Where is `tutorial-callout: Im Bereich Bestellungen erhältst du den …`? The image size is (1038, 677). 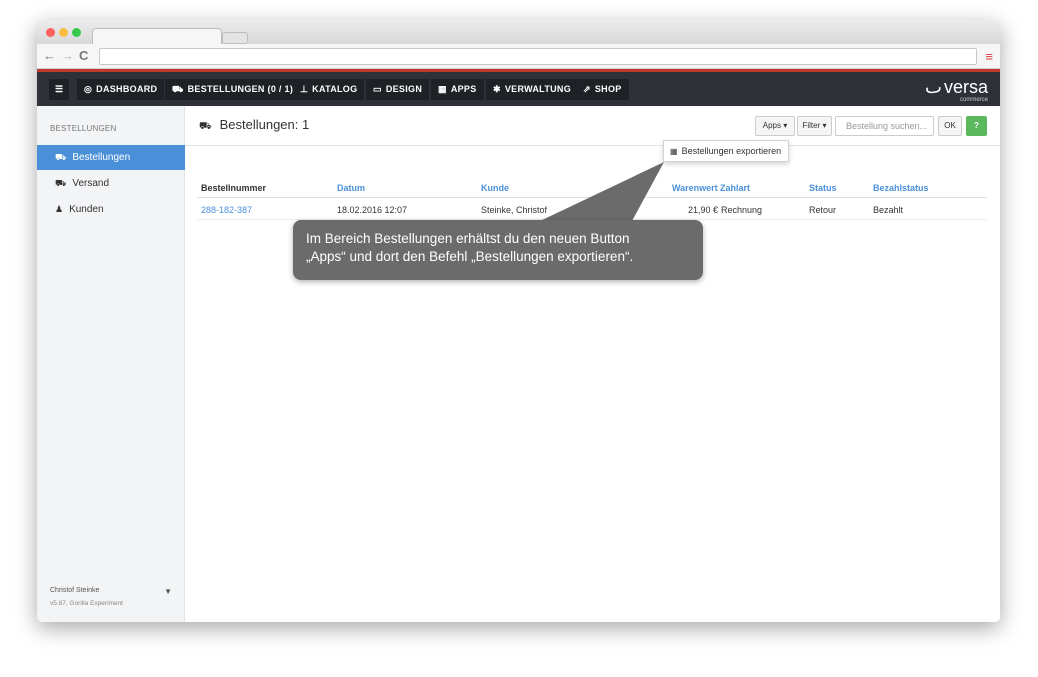 tutorial-callout: Im Bereich Bestellungen erhältst du den … is located at coordinates (498, 250).